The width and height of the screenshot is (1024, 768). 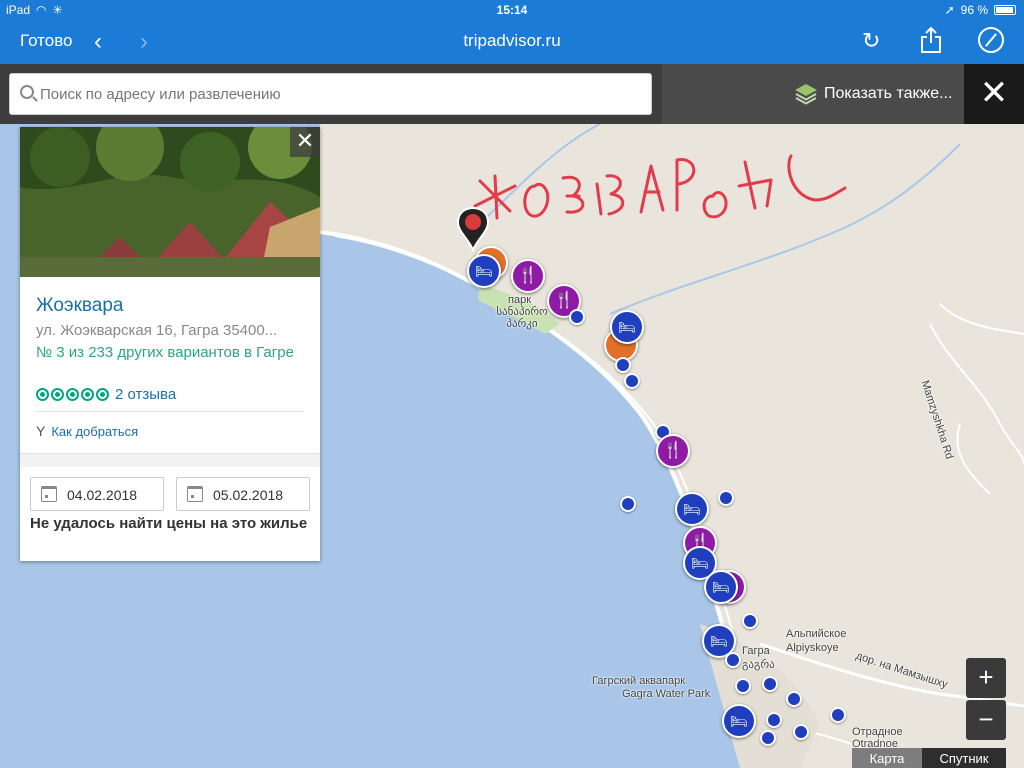 What do you see at coordinates (666, 694) in the screenshot?
I see `map-label-aquapark-en: Gagra Water Park` at bounding box center [666, 694].